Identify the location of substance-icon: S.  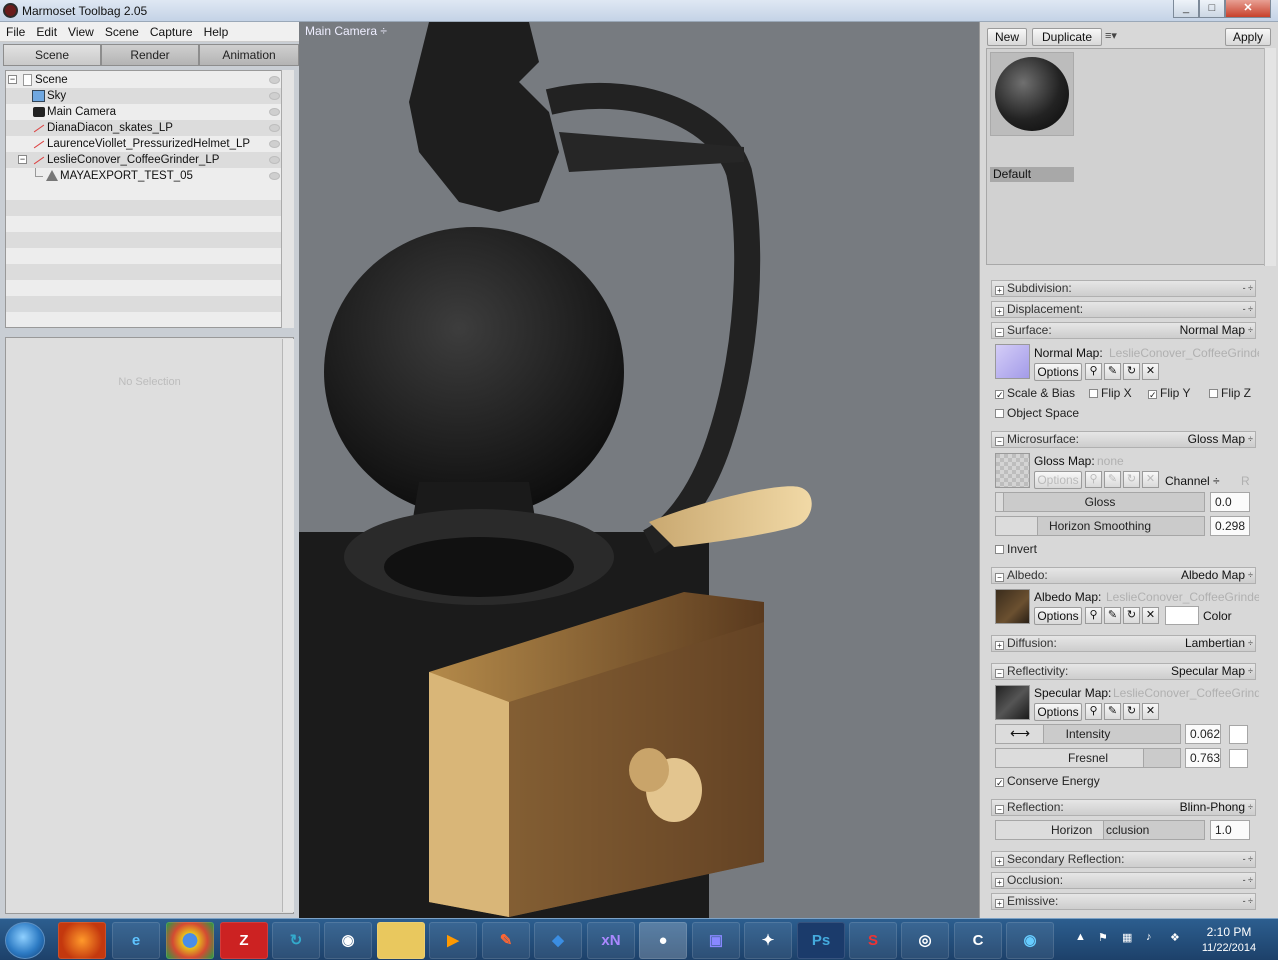
(873, 940).